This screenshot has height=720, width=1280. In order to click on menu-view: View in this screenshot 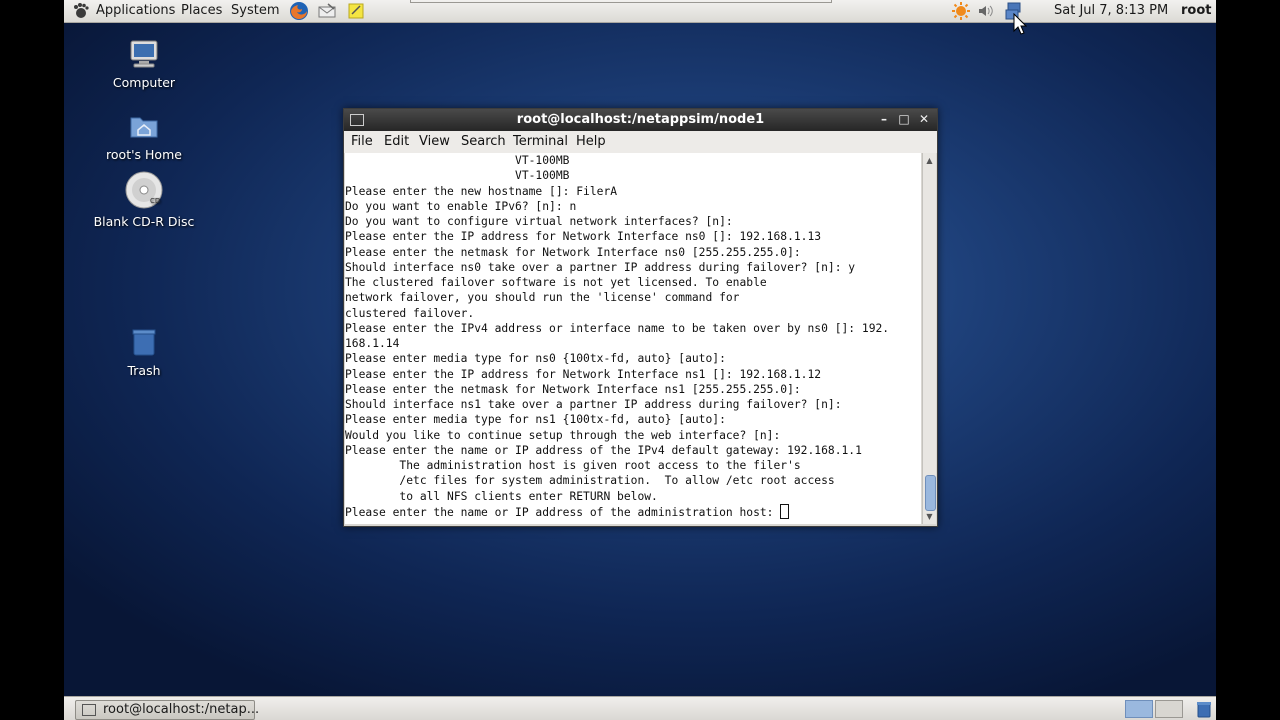, I will do `click(434, 142)`.